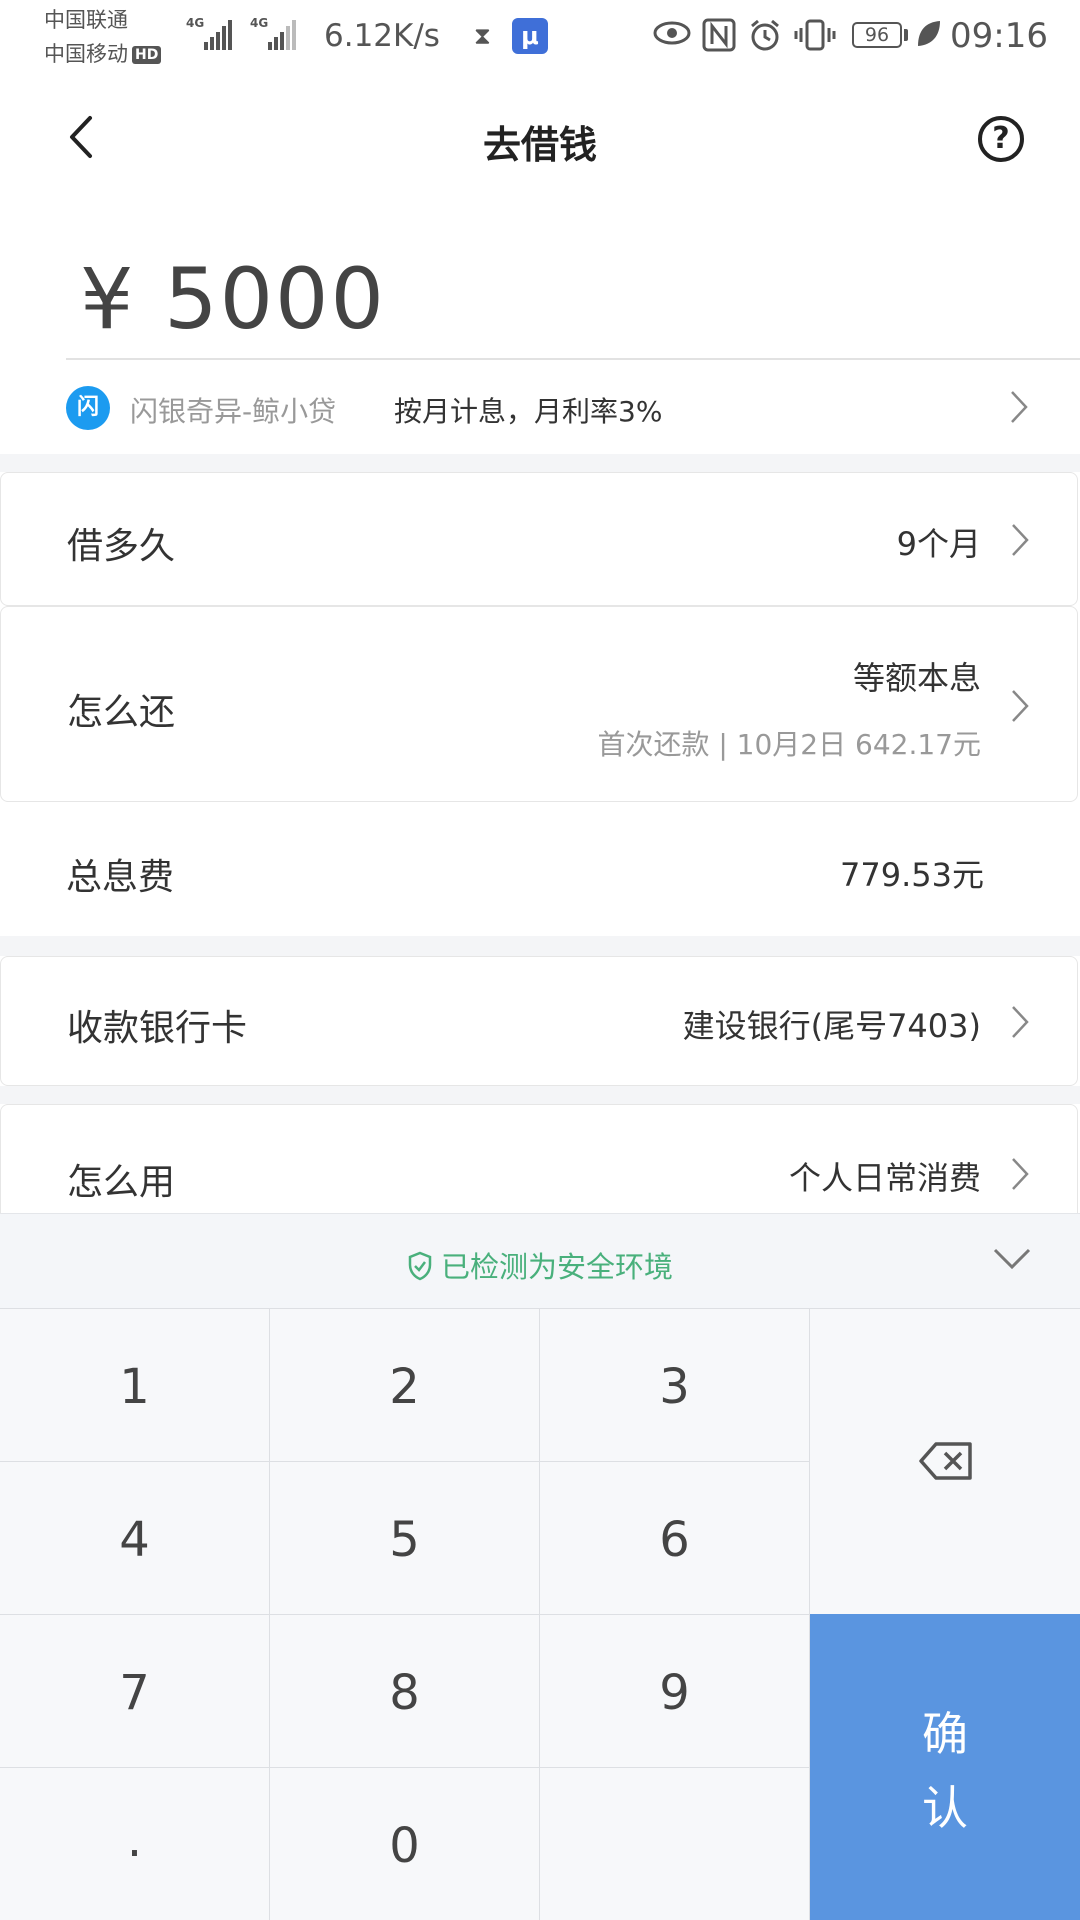  What do you see at coordinates (405, 1537) in the screenshot?
I see `key-5: 5` at bounding box center [405, 1537].